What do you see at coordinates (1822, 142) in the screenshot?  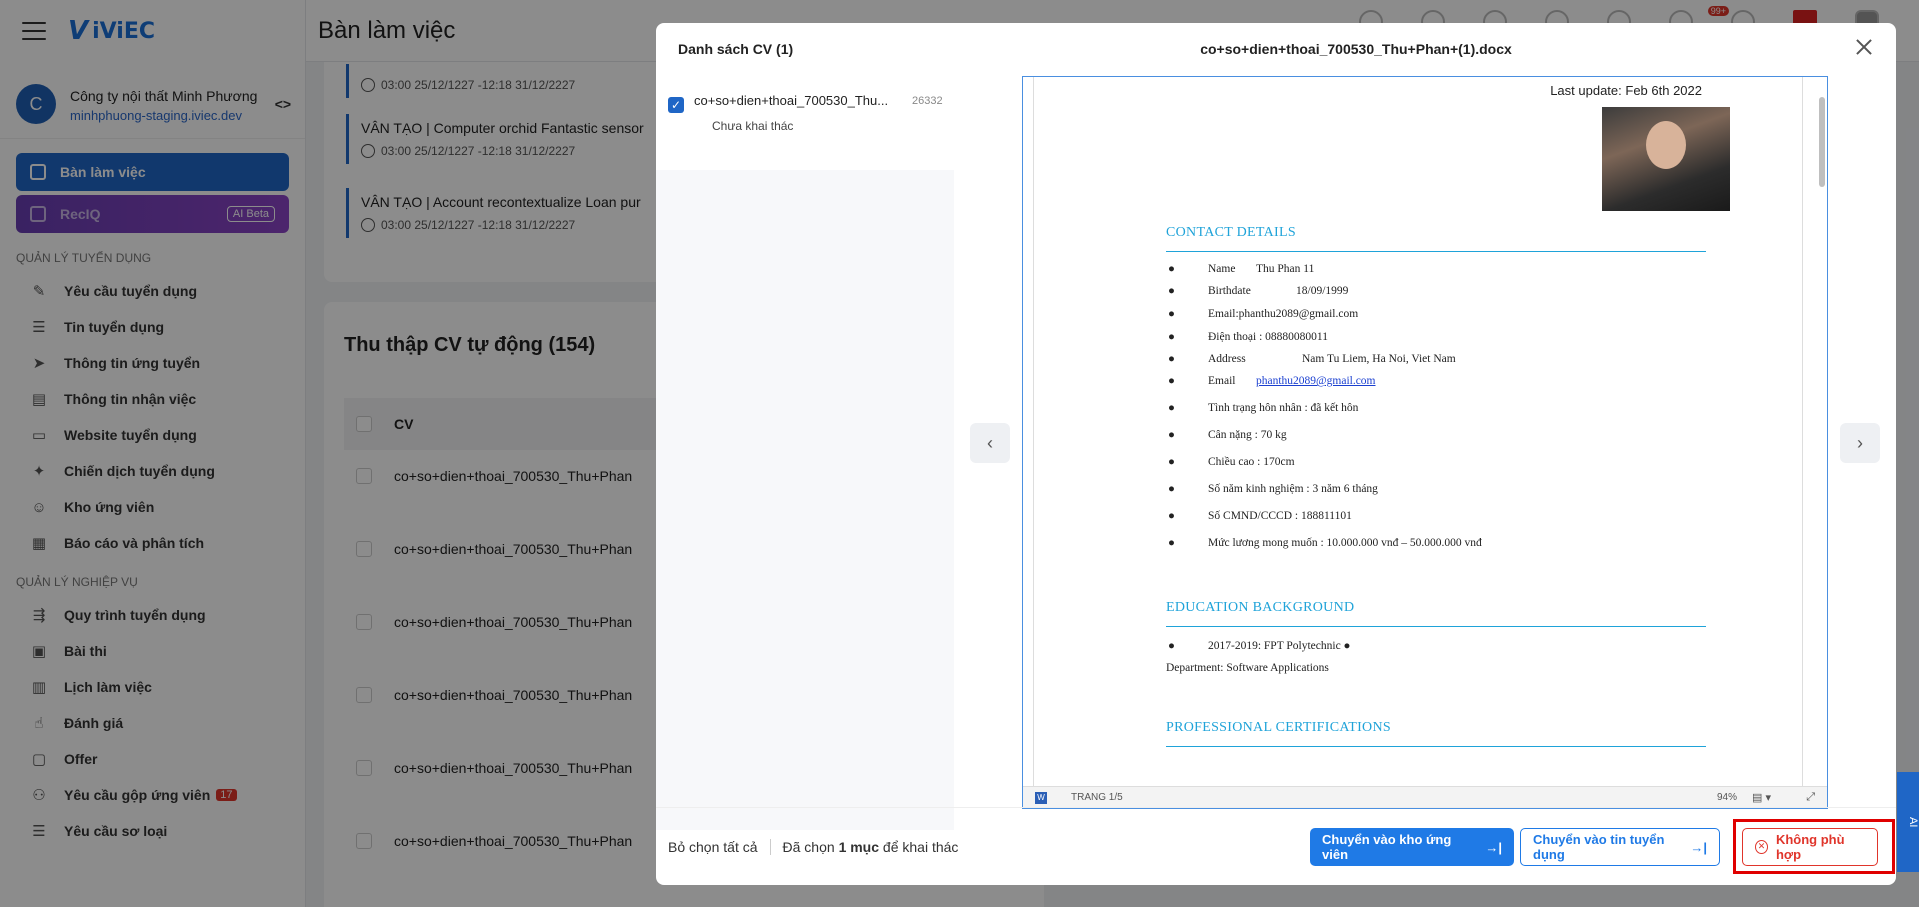 I see `document-scrollbar` at bounding box center [1822, 142].